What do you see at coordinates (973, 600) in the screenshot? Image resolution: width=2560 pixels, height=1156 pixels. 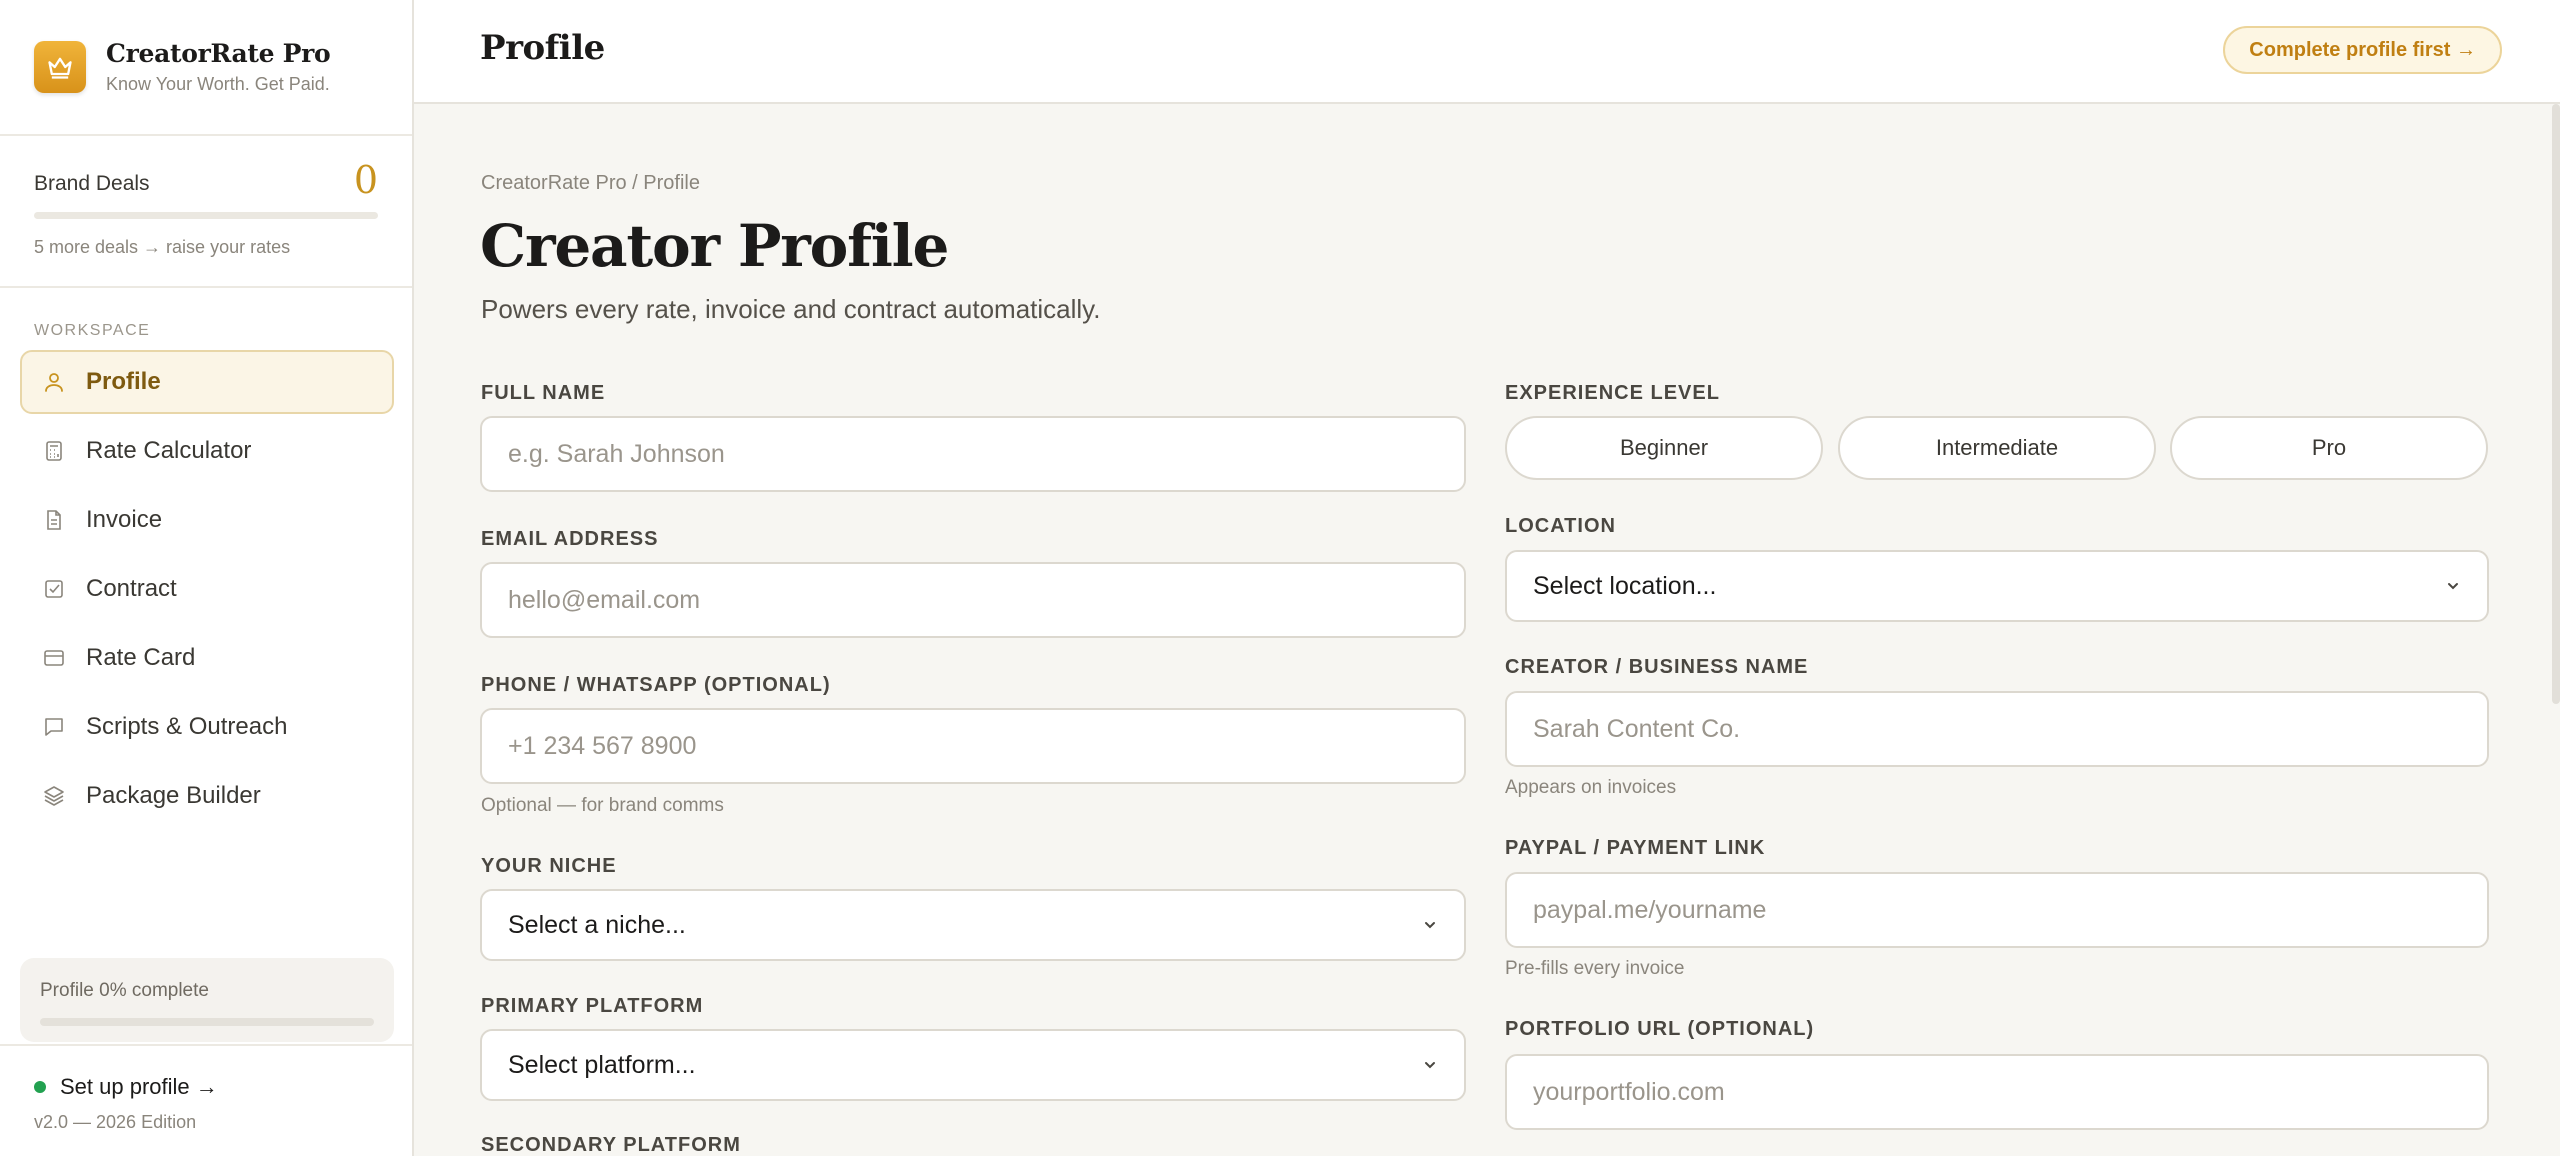 I see `email-input: hello@email.com` at bounding box center [973, 600].